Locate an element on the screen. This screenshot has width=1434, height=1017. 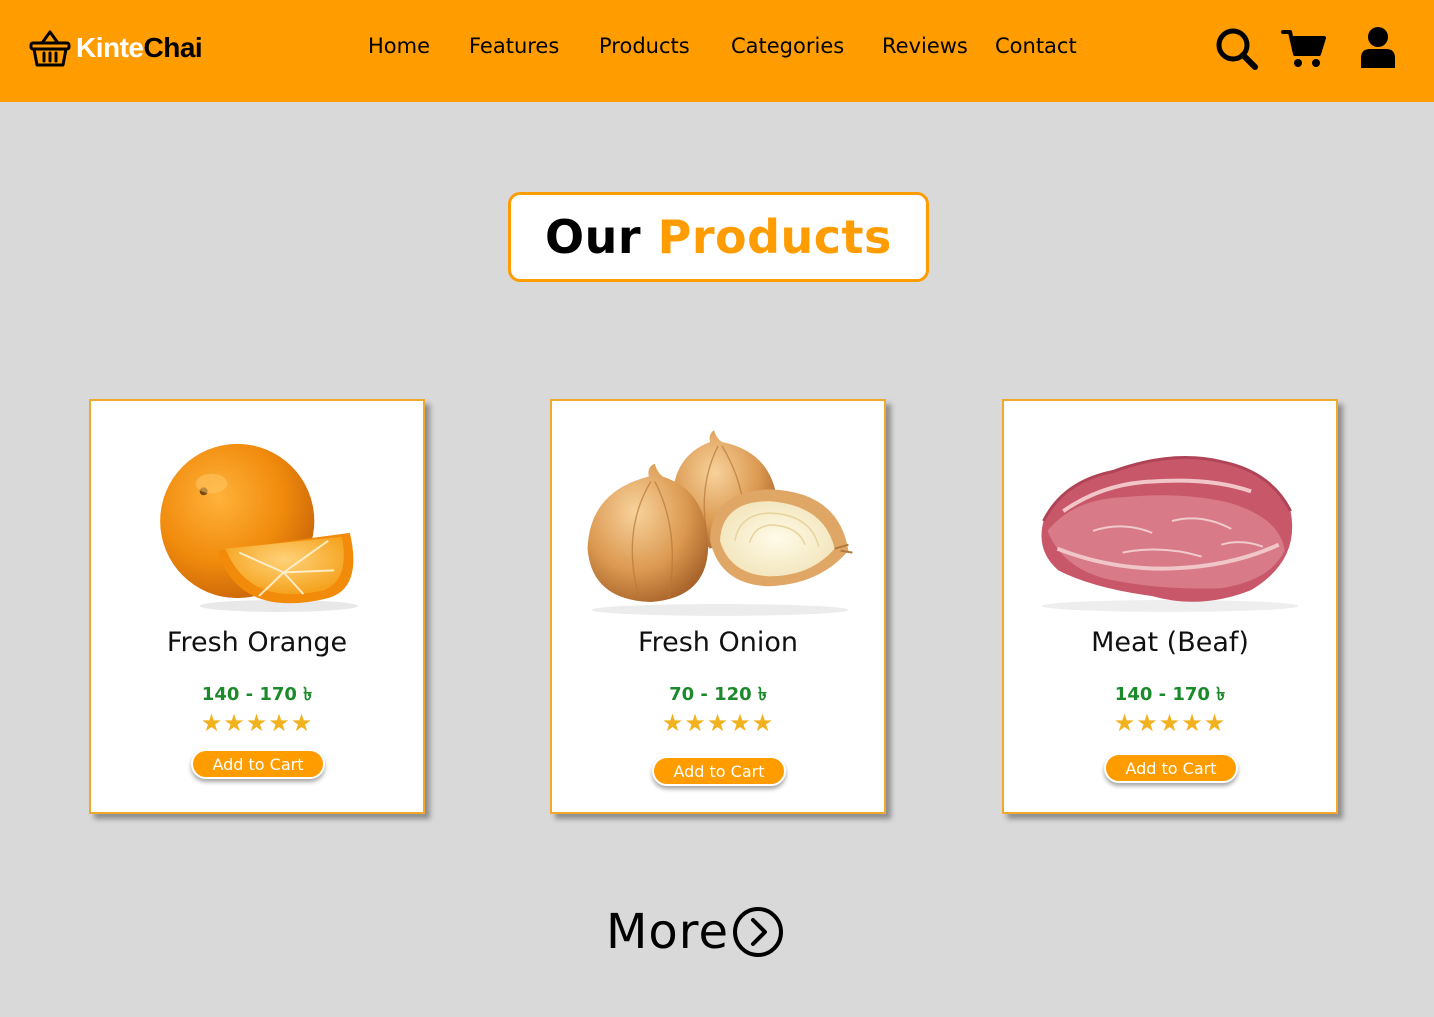
brand-name-part1: Kinte is located at coordinates (110, 47).